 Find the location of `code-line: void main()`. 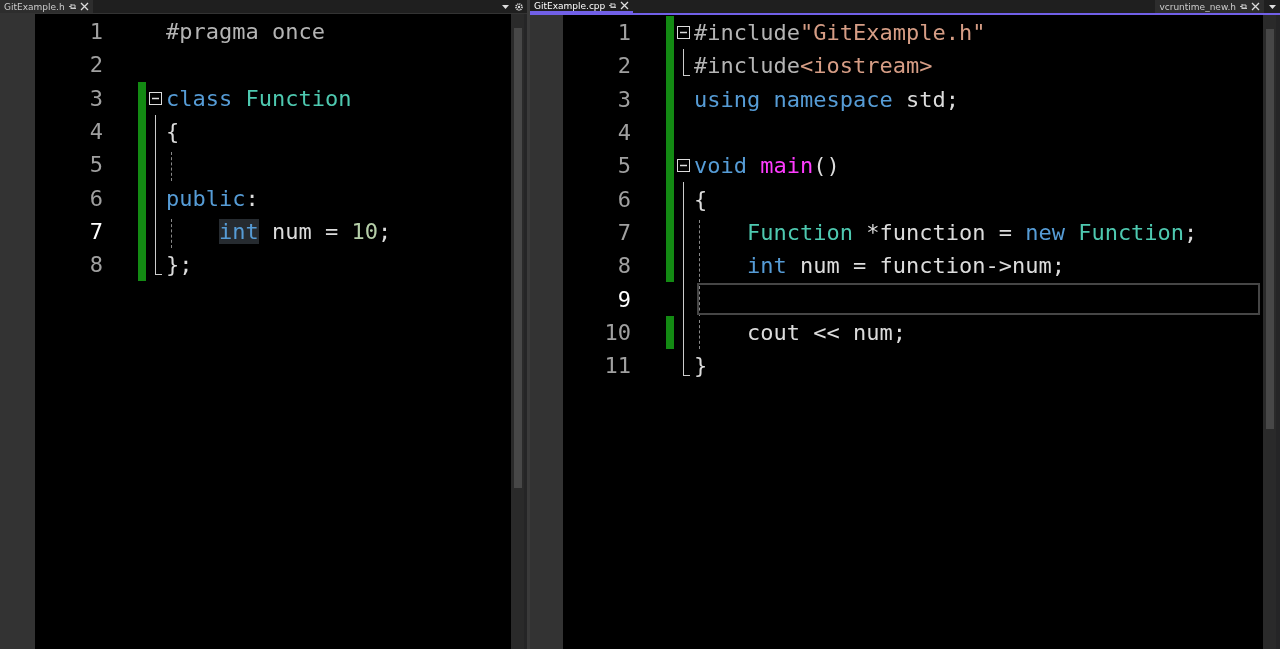

code-line: void main() is located at coordinates (767, 166).